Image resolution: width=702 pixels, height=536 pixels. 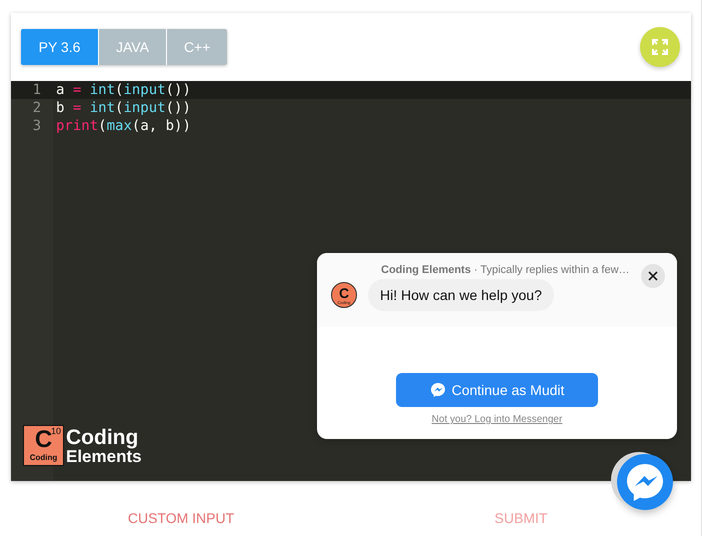 What do you see at coordinates (426, 270) in the screenshot?
I see `page-name: Coding Elements` at bounding box center [426, 270].